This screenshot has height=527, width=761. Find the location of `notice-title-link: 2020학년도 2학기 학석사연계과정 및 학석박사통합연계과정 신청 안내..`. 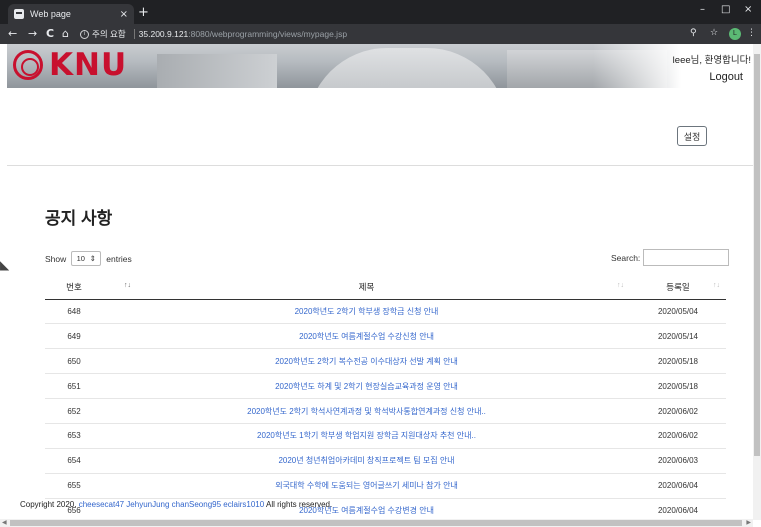

notice-title-link: 2020학년도 2학기 학석사연계과정 및 학석박사통합연계과정 신청 안내.. is located at coordinates (366, 411).